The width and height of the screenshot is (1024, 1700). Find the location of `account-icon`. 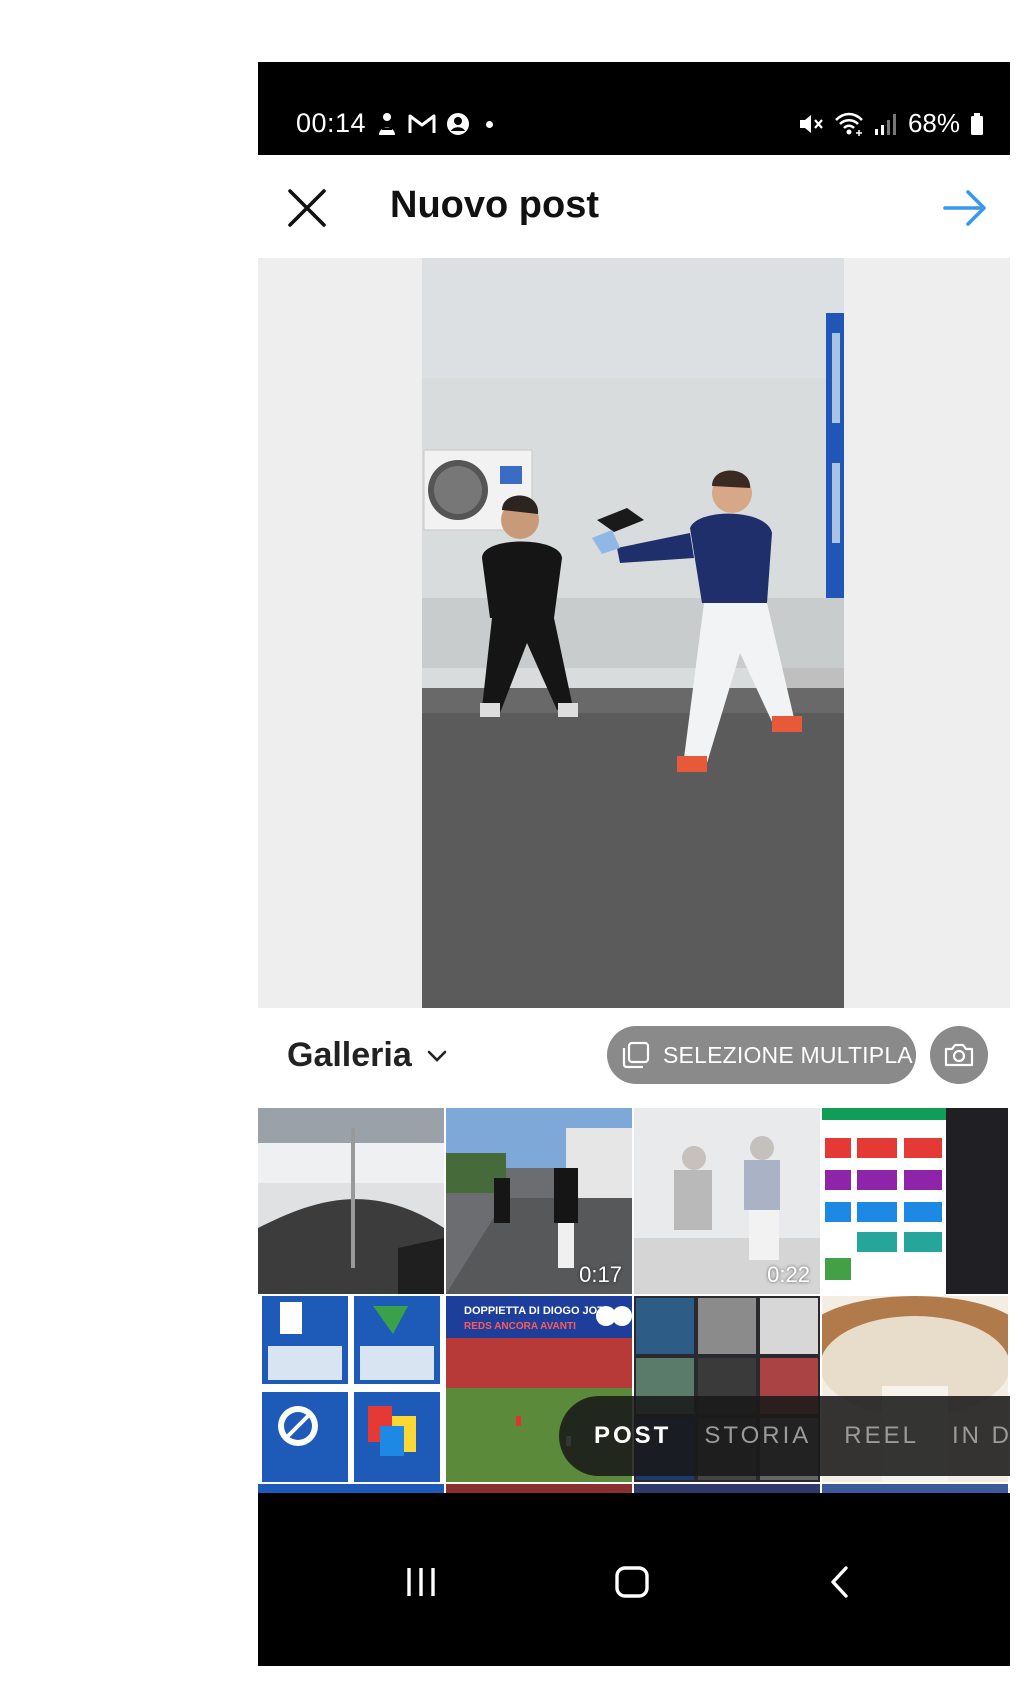

account-icon is located at coordinates (458, 124).